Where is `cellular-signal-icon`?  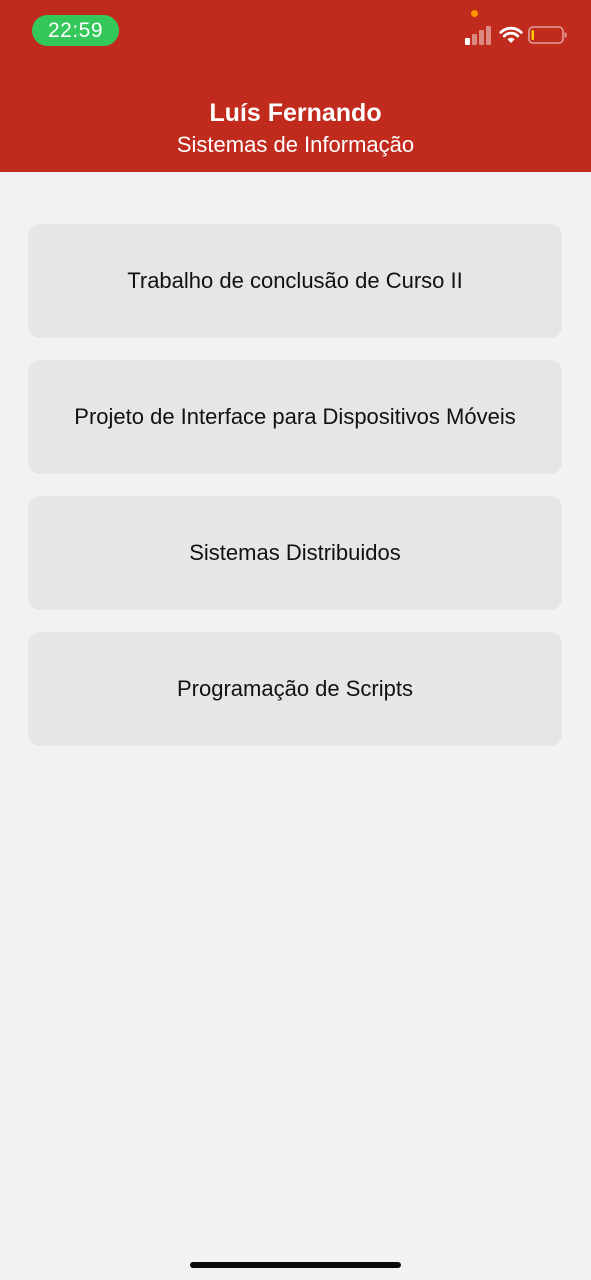 cellular-signal-icon is located at coordinates (478, 35).